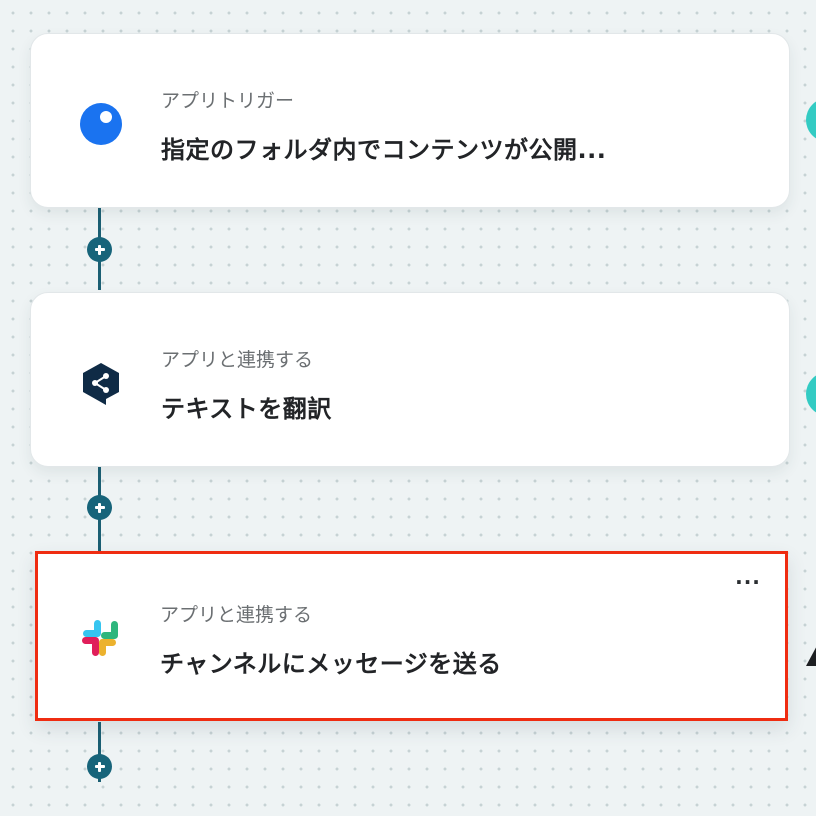 This screenshot has width=816, height=816. I want to click on step-title: チャンネルにメッセージを送る, so click(331, 664).